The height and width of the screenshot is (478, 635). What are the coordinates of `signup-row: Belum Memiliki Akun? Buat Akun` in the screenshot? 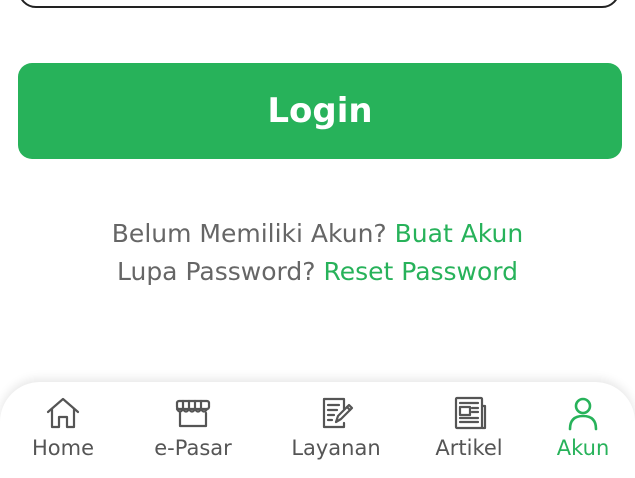 It's located at (317, 234).